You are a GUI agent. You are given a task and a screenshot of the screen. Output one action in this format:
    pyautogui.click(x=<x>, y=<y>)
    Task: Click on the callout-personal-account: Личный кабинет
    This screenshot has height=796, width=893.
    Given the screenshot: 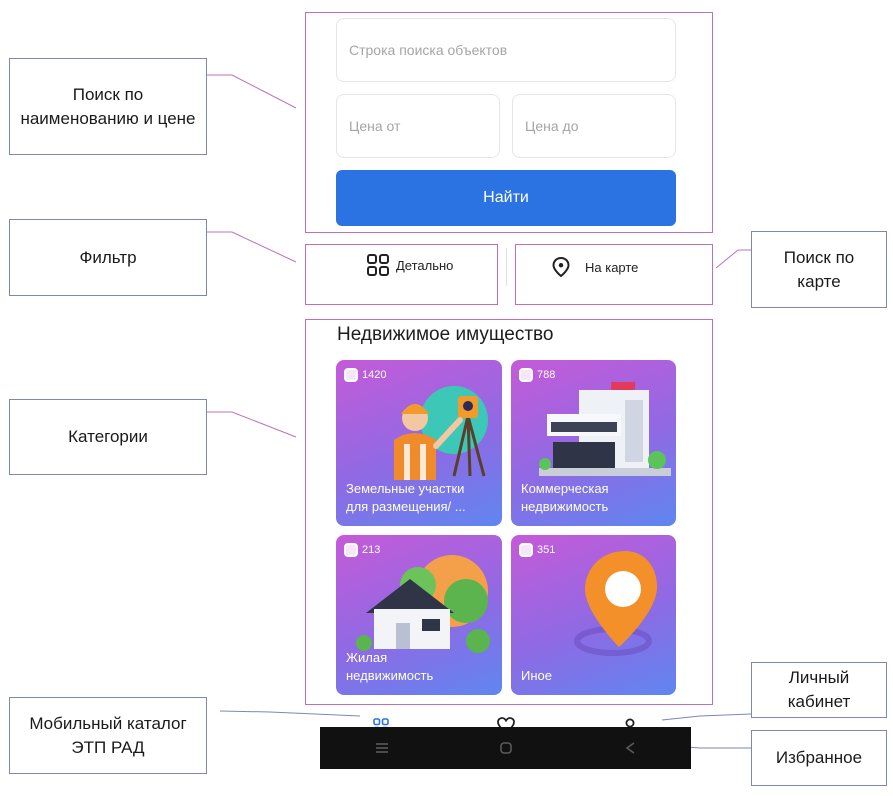 What is the action you would take?
    pyautogui.click(x=819, y=690)
    